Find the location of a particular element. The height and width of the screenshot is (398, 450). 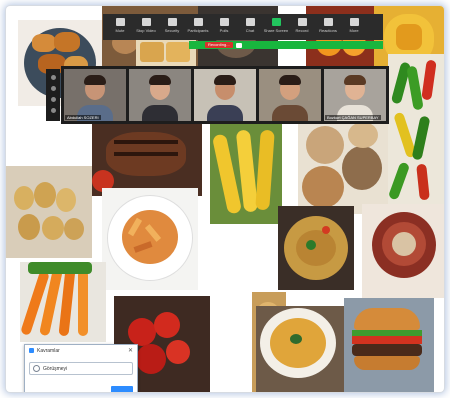

participant-video-strip: Abdullah SOZERI Bozkurt ÇAĞAN SUPERBAY is located at coordinates (225, 95).